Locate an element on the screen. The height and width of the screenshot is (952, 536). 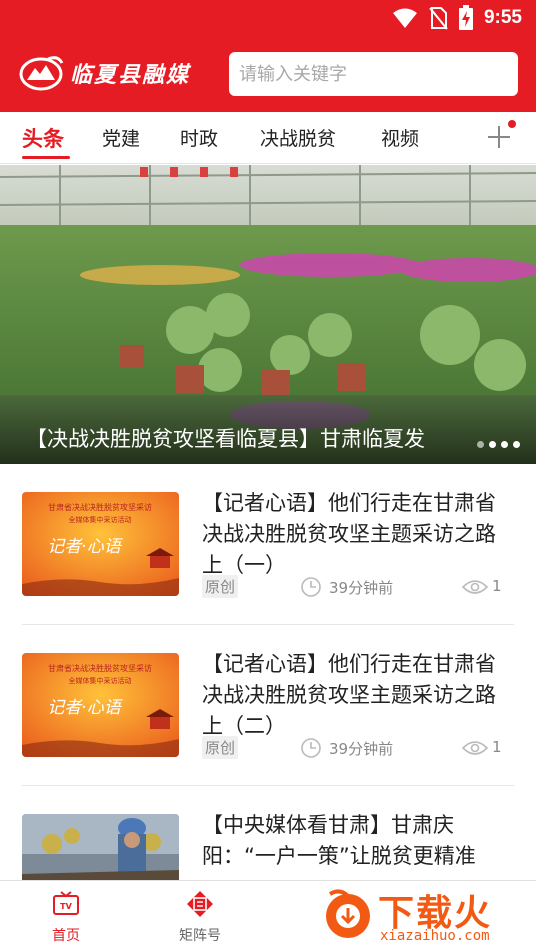
watermark: 下载火 xiazaihuo.com is located at coordinates (426, 917).